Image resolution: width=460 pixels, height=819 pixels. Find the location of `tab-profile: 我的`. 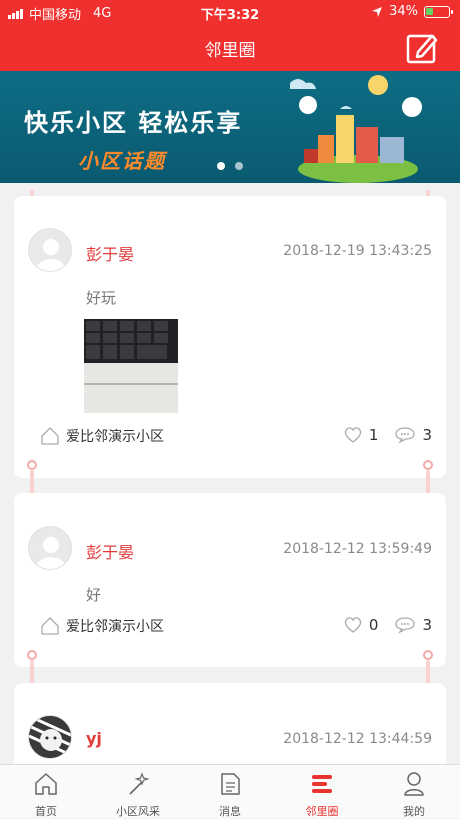

tab-profile: 我的 is located at coordinates (414, 792).